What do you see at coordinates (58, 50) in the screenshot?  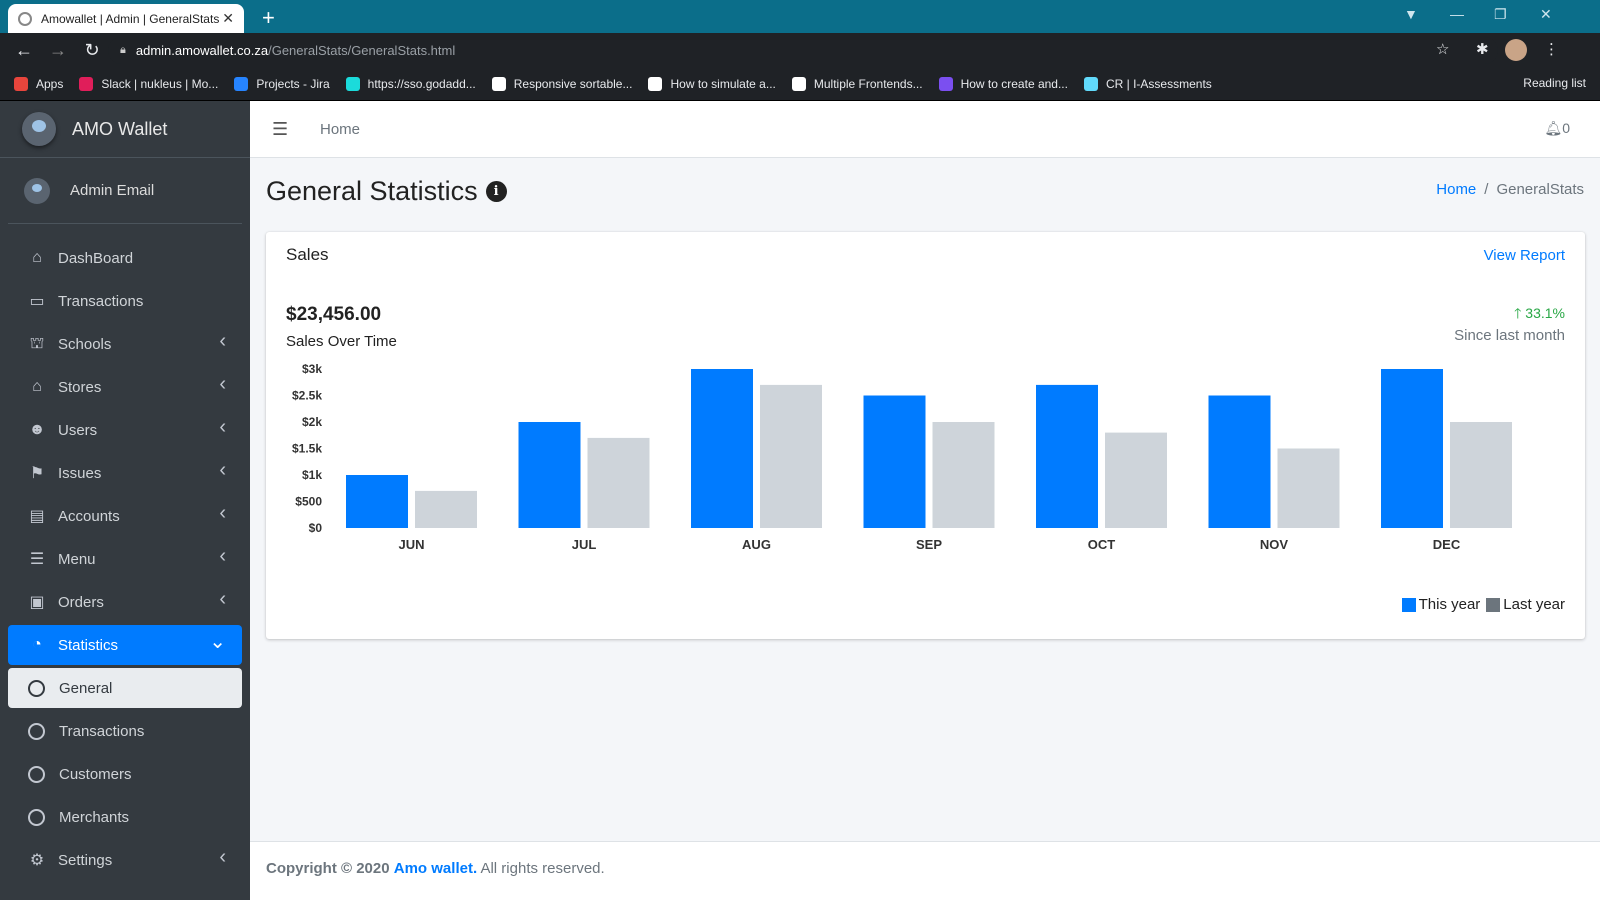 I see `forward-icon: →` at bounding box center [58, 50].